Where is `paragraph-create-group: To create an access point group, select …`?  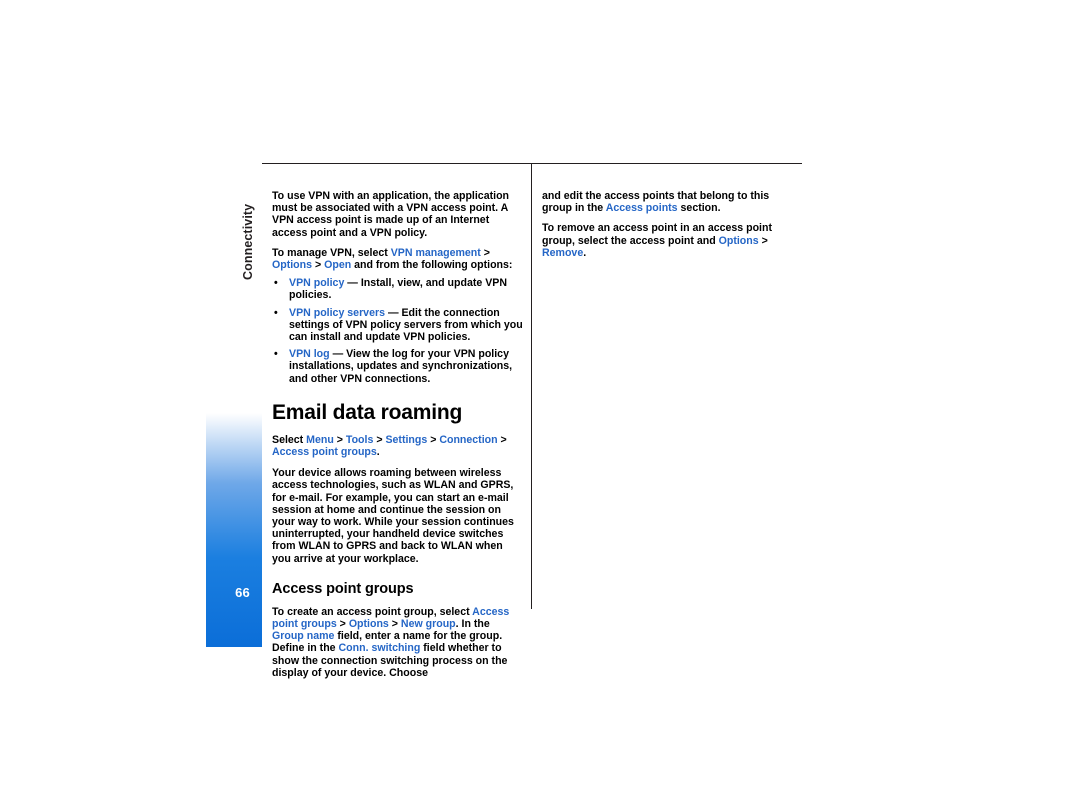 paragraph-create-group: To create an access point group, select … is located at coordinates (398, 642).